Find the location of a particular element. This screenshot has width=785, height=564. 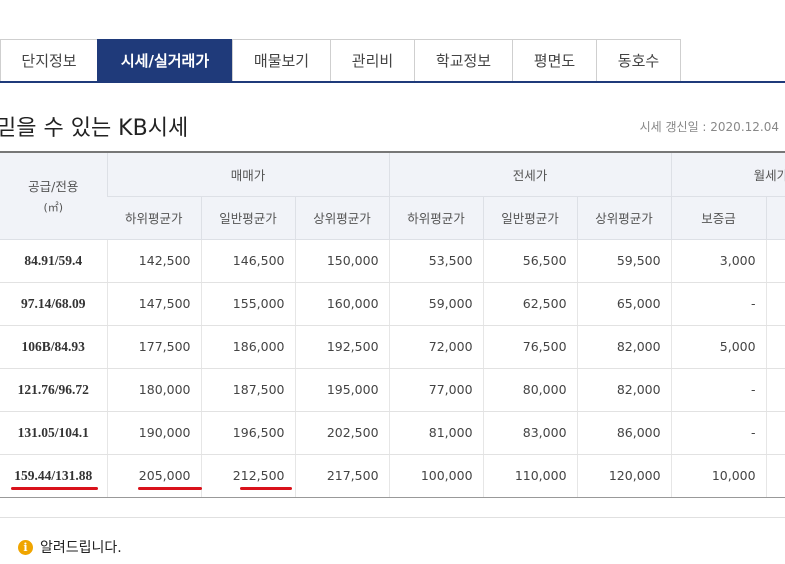

table-cell: 83,000 is located at coordinates (530, 433).